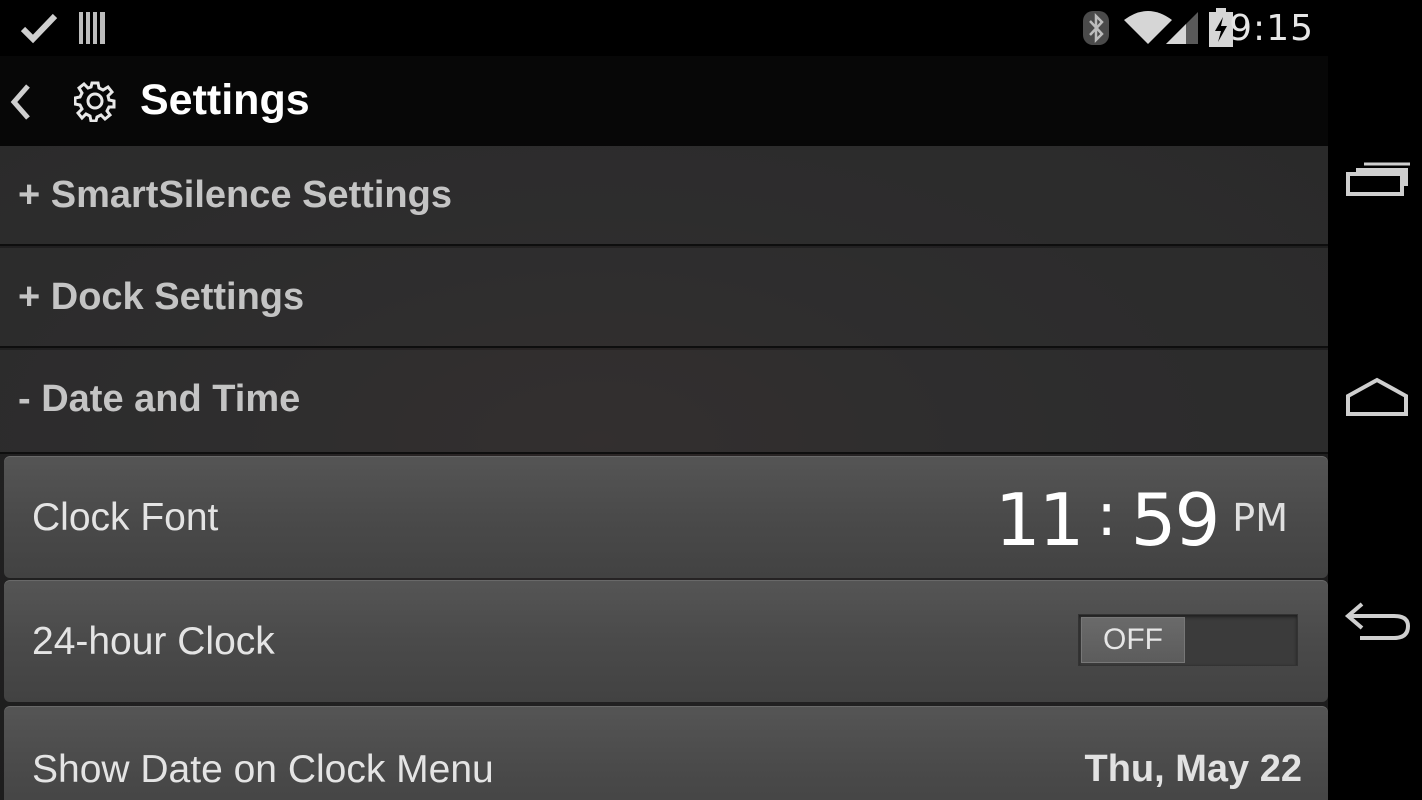 The image size is (1422, 800). Describe the element at coordinates (664, 196) in the screenshot. I see `section-smartsilence: + SmartSilence Settings` at that location.